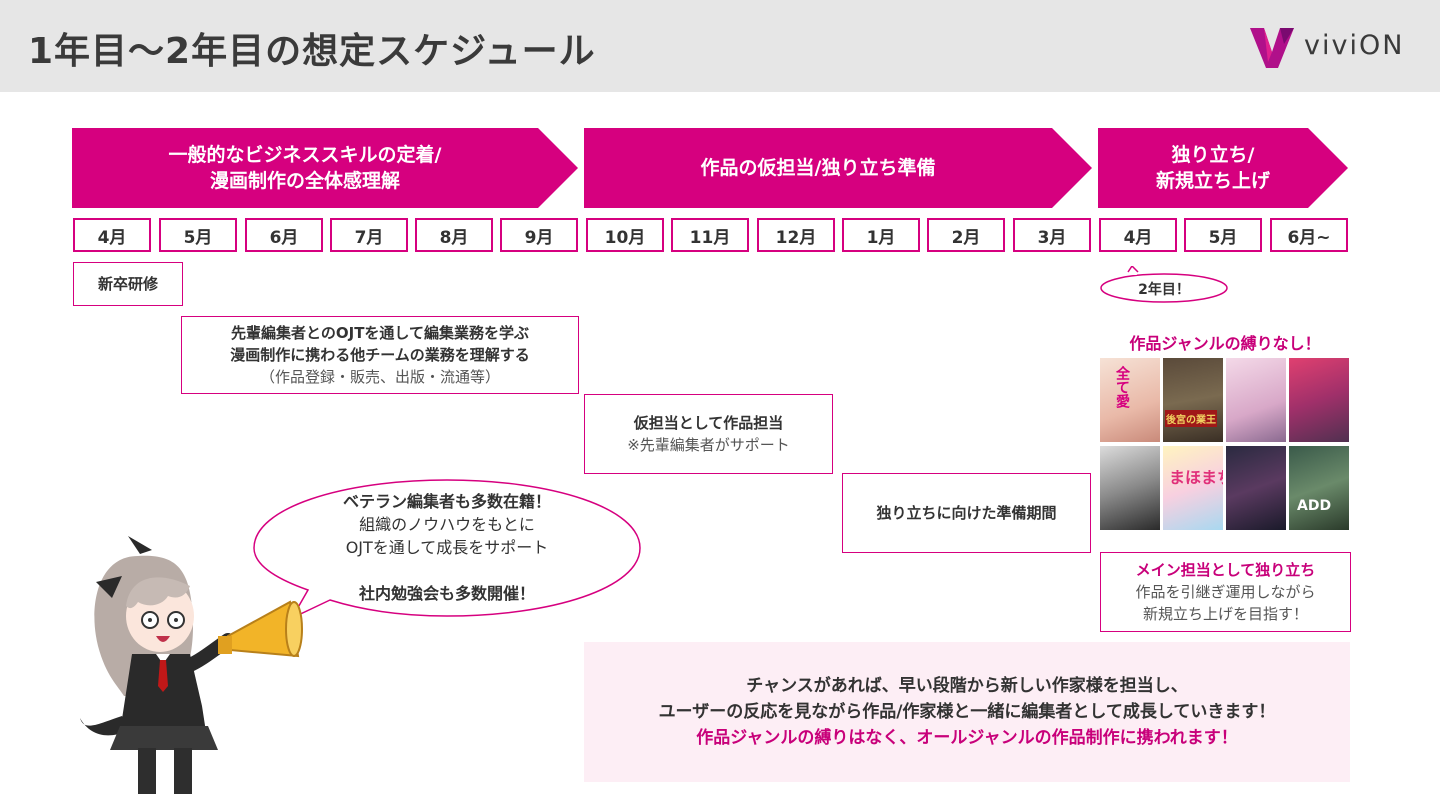  I want to click on phase-2-line1: 作品の仮担当/独り立ち準備, so click(818, 168).